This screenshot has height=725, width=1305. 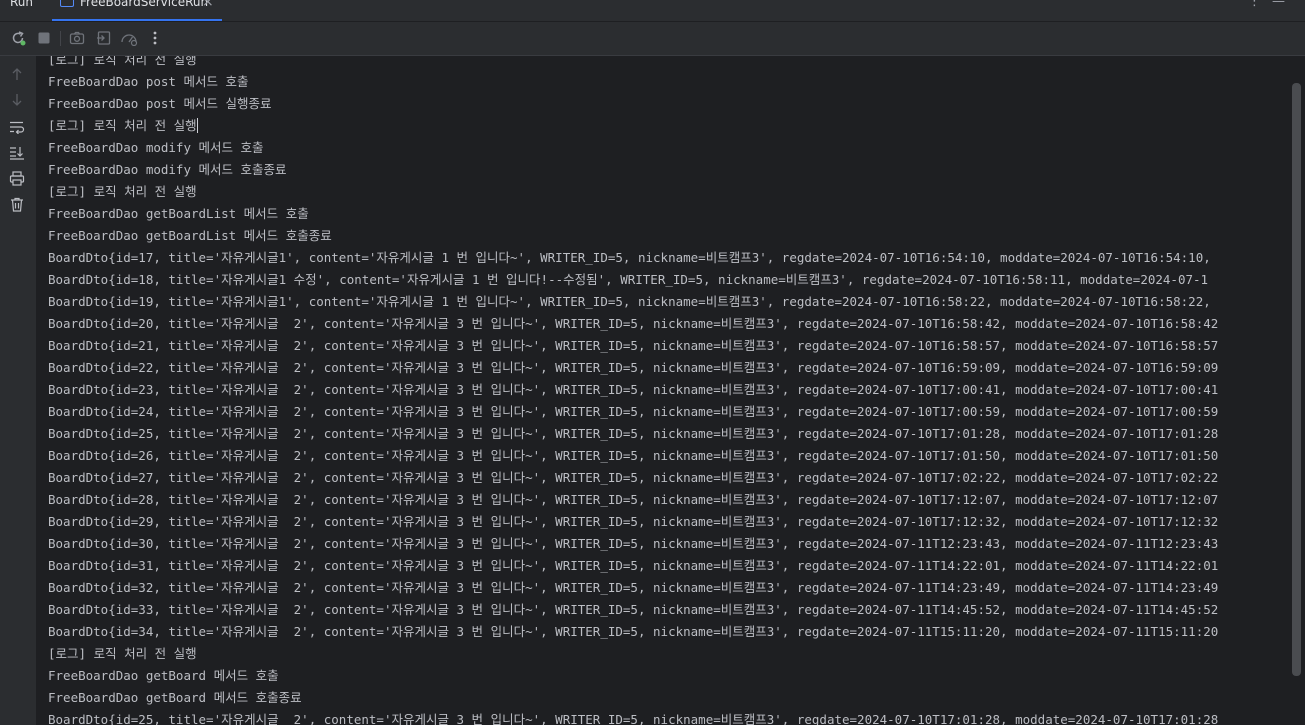 I want to click on scrollbar-thumb, so click(x=1296, y=379).